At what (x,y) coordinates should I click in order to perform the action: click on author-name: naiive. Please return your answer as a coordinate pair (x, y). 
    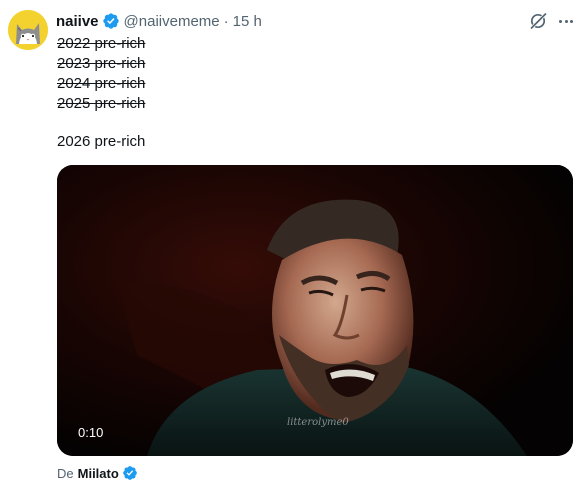
    Looking at the image, I should click on (77, 21).